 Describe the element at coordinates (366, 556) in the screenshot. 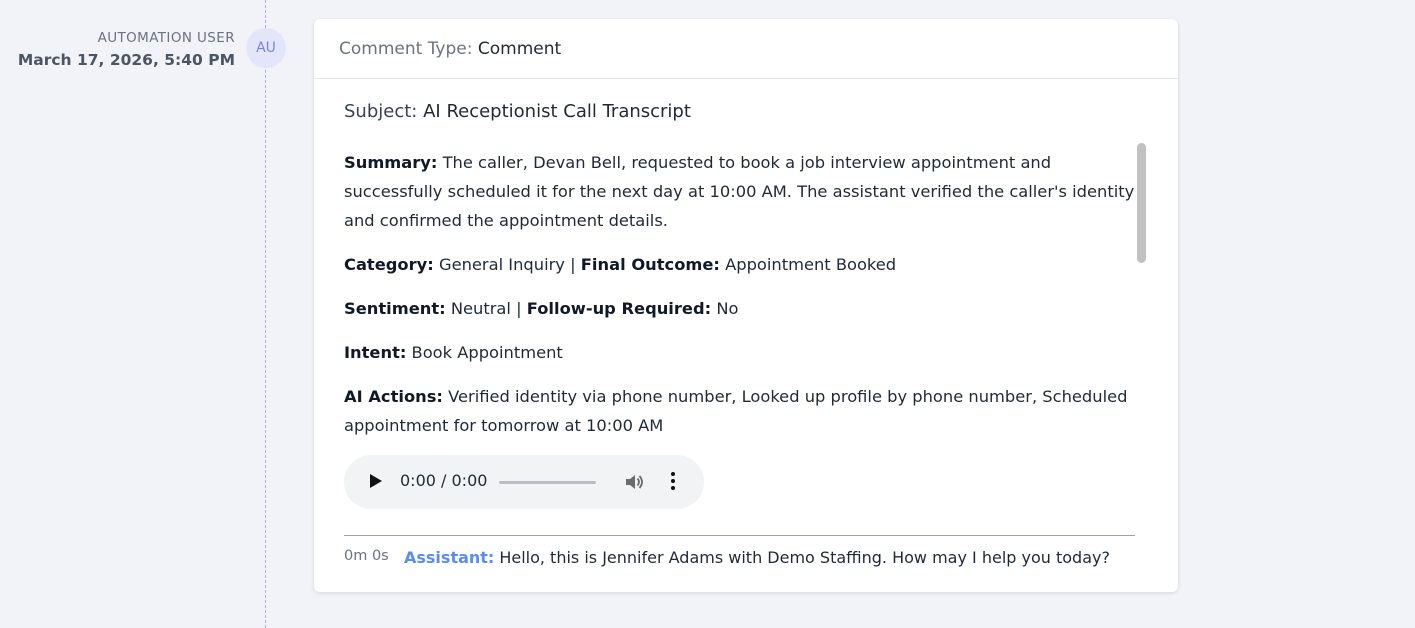

I see `transcript-timestamp: 0m 0s` at that location.